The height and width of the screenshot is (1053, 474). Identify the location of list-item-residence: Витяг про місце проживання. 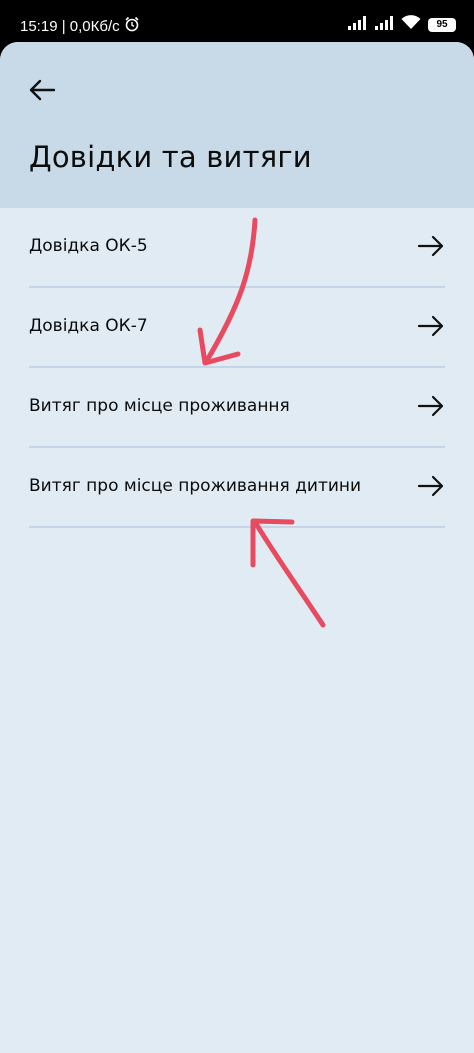
(237, 408).